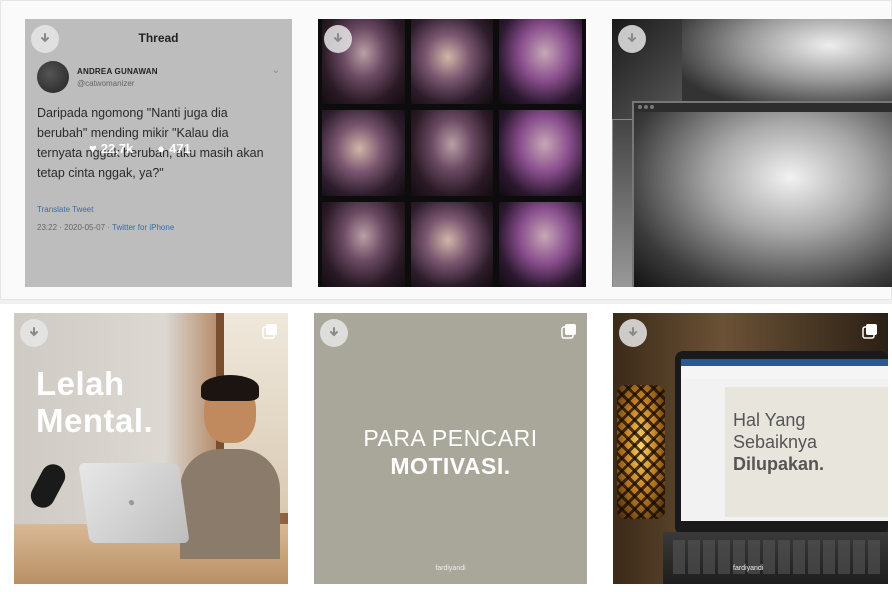 This screenshot has width=892, height=592. I want to click on tweet-meta: 23:22 · 2020-05-07 · Twitter for iPhone, so click(105, 227).